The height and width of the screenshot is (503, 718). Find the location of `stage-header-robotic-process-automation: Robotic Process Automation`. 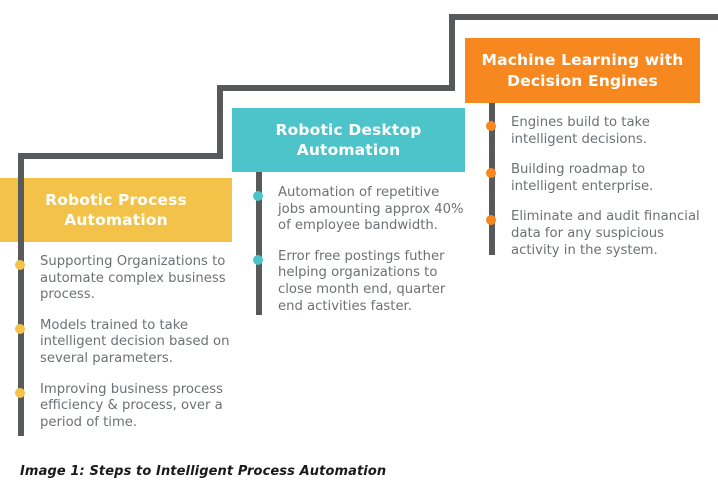

stage-header-robotic-process-automation: Robotic Process Automation is located at coordinates (116, 210).